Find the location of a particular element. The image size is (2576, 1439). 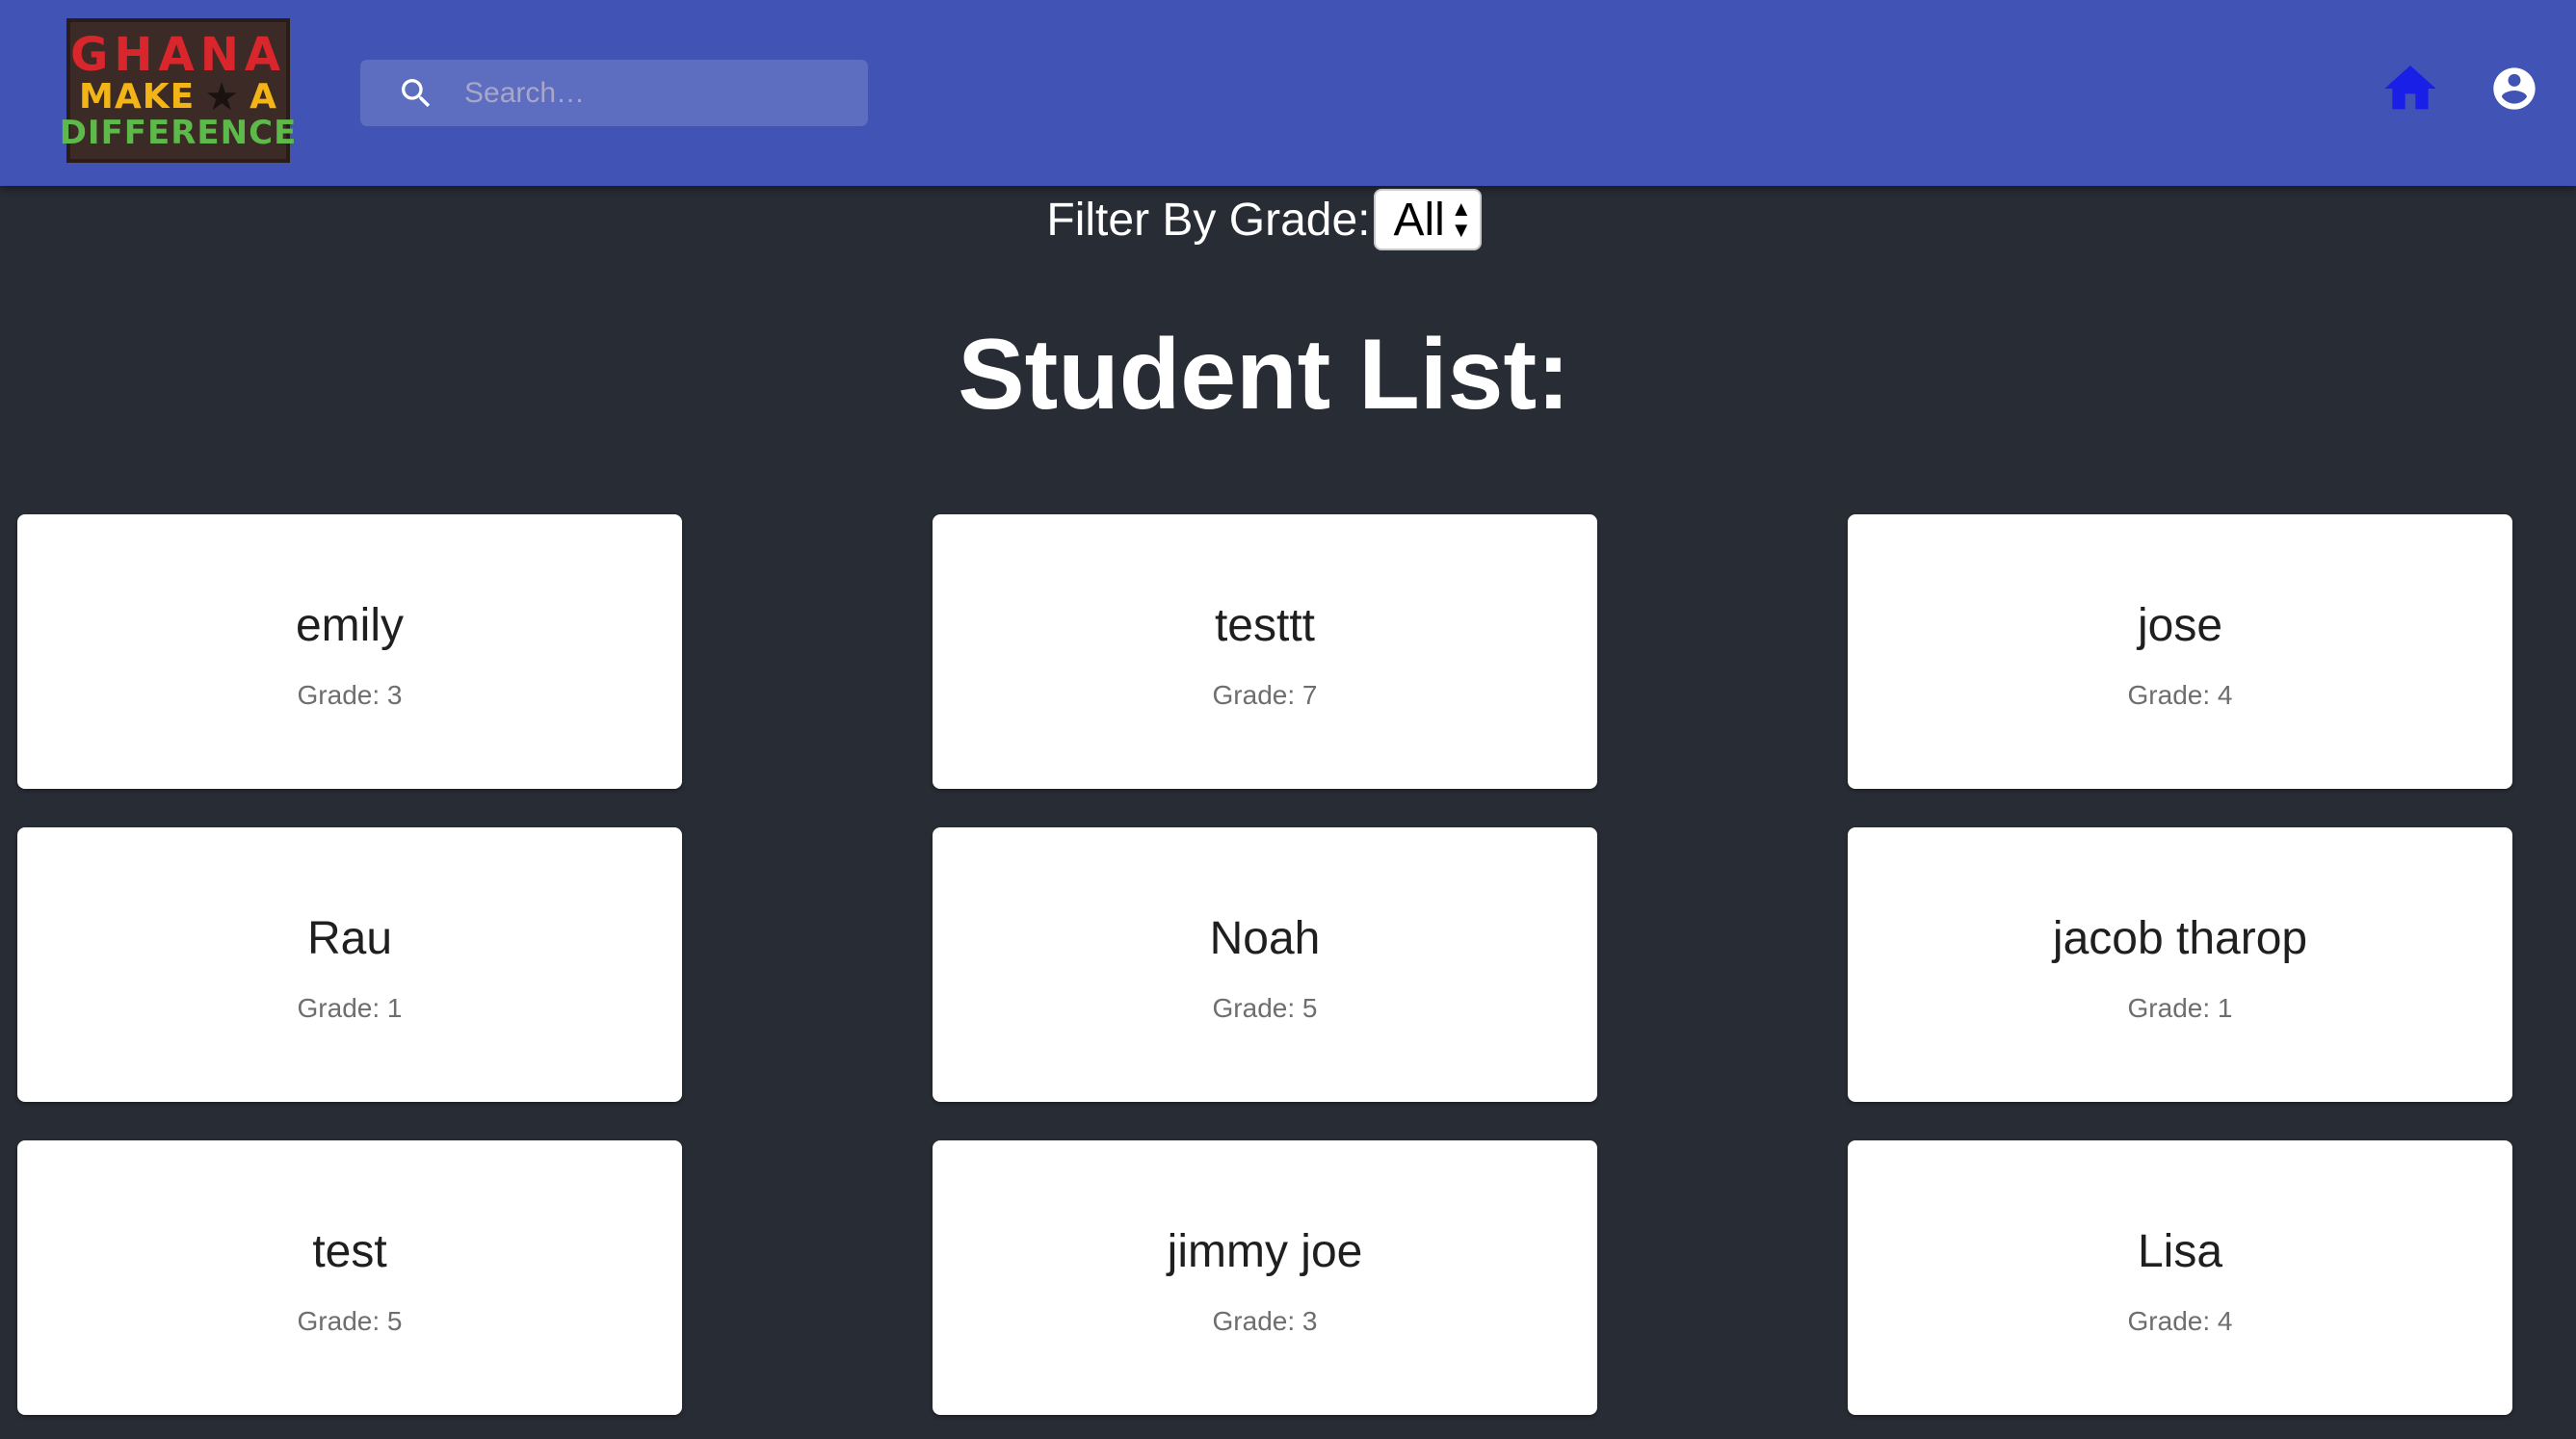

logo: GHANA MAKE ★ A DIFFERENCE is located at coordinates (178, 90).